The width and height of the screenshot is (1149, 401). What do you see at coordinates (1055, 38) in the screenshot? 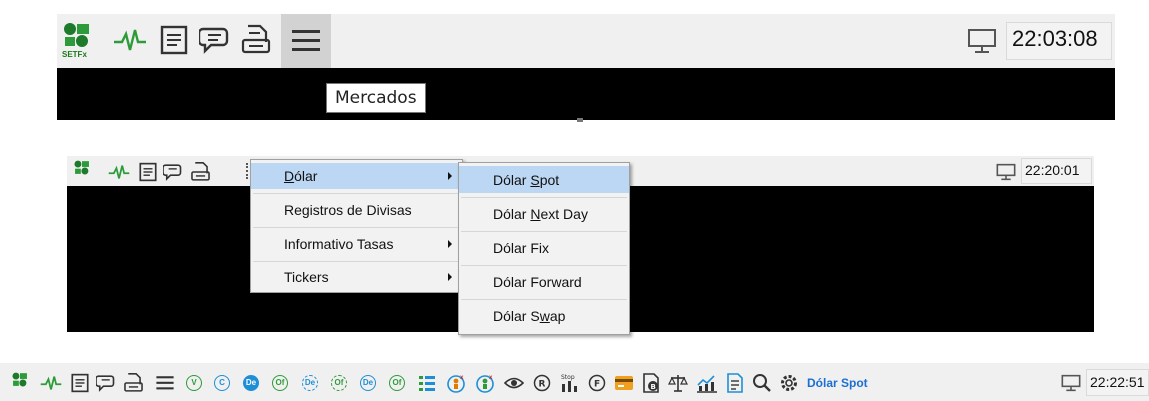
I see `clock-time: 22:03:08` at bounding box center [1055, 38].